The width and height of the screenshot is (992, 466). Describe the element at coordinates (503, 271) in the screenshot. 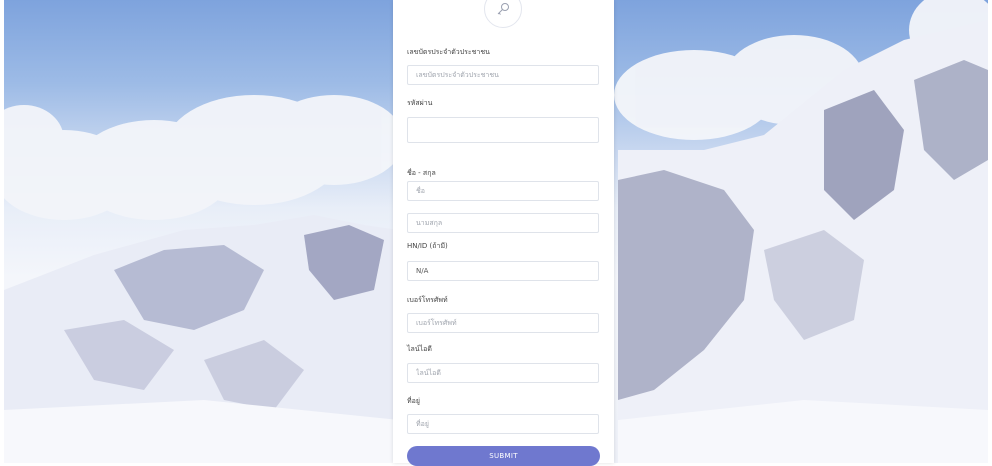

I see `hn-id-input` at that location.